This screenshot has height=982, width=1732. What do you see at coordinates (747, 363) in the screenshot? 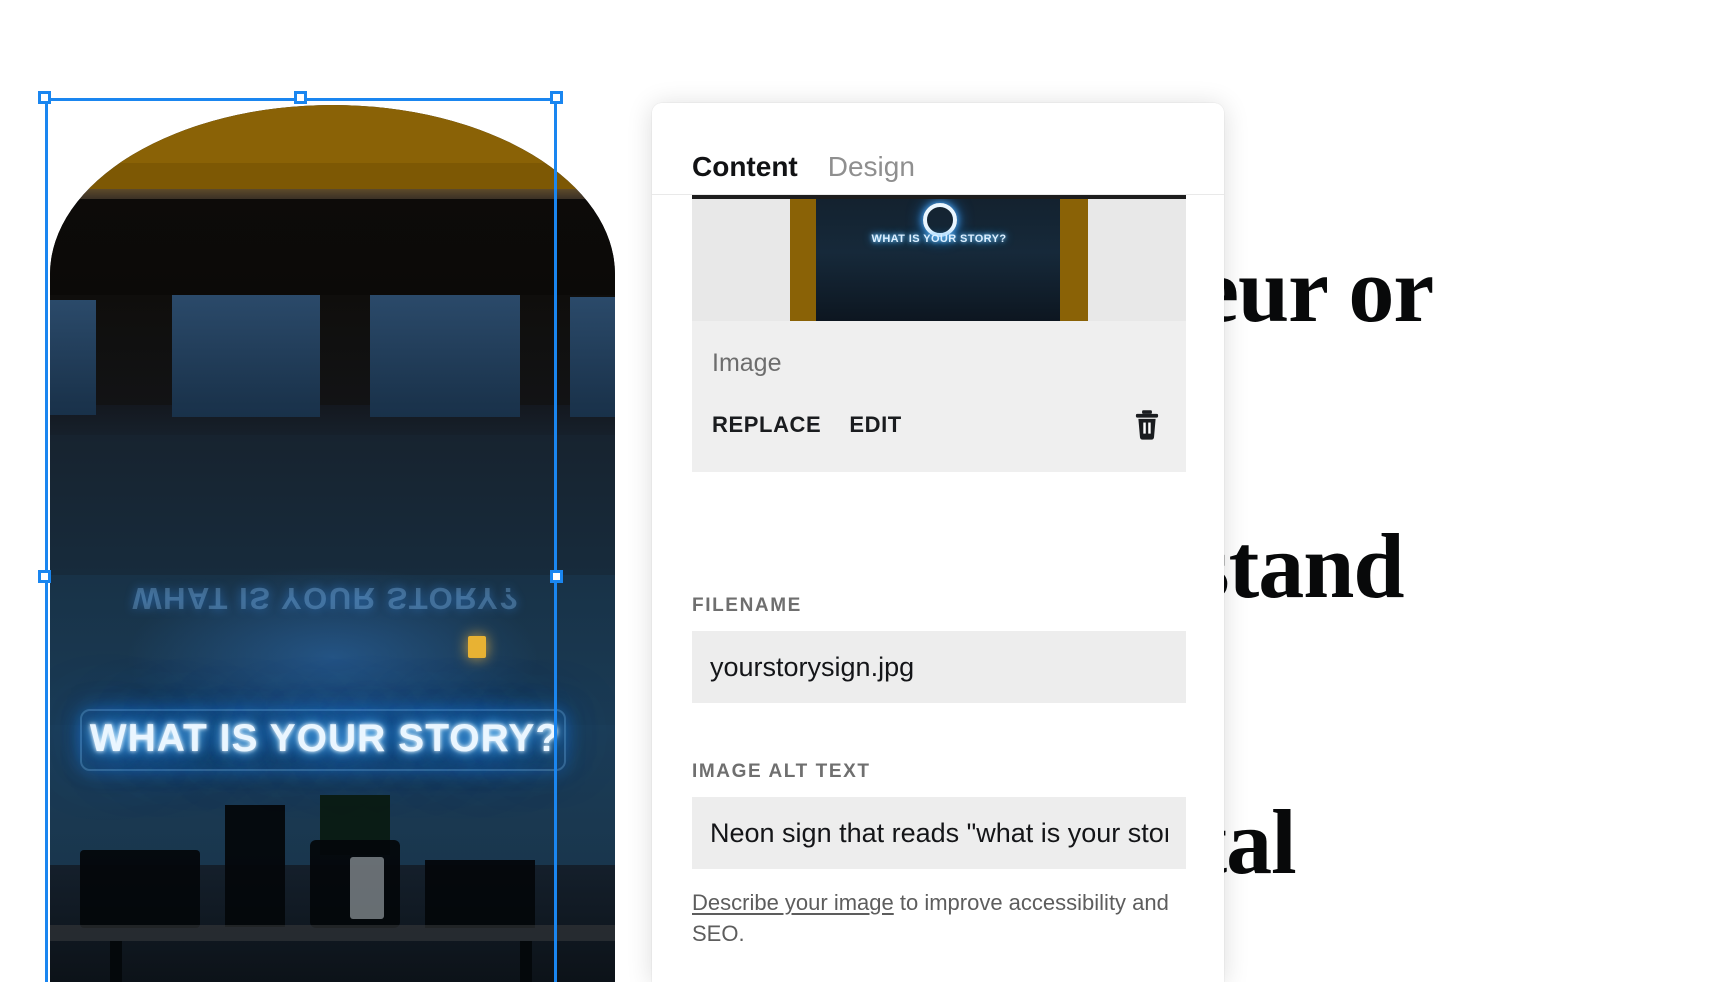
I see `media-type-label: Image` at bounding box center [747, 363].